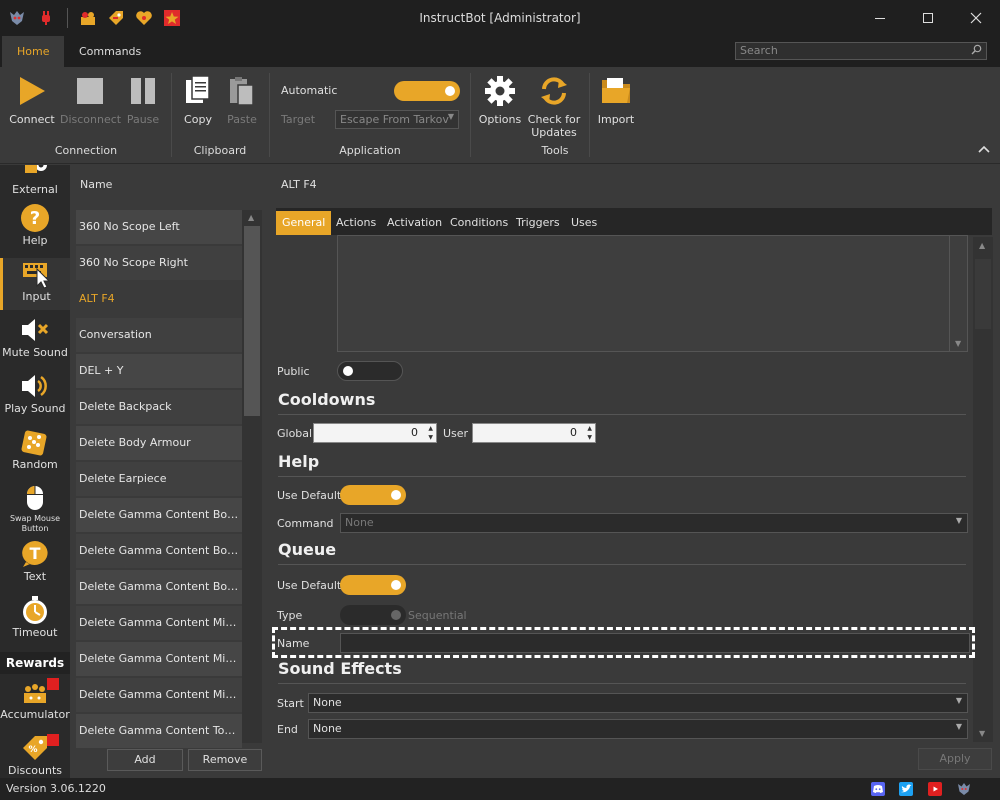  Describe the element at coordinates (35, 181) in the screenshot. I see `nav-item-external: External` at that location.